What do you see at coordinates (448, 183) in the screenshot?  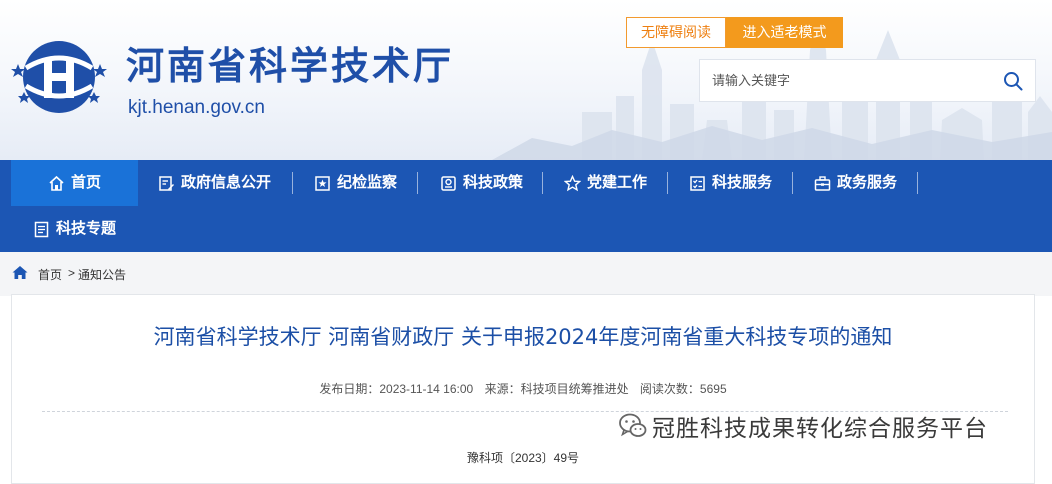 I see `policy-icon` at bounding box center [448, 183].